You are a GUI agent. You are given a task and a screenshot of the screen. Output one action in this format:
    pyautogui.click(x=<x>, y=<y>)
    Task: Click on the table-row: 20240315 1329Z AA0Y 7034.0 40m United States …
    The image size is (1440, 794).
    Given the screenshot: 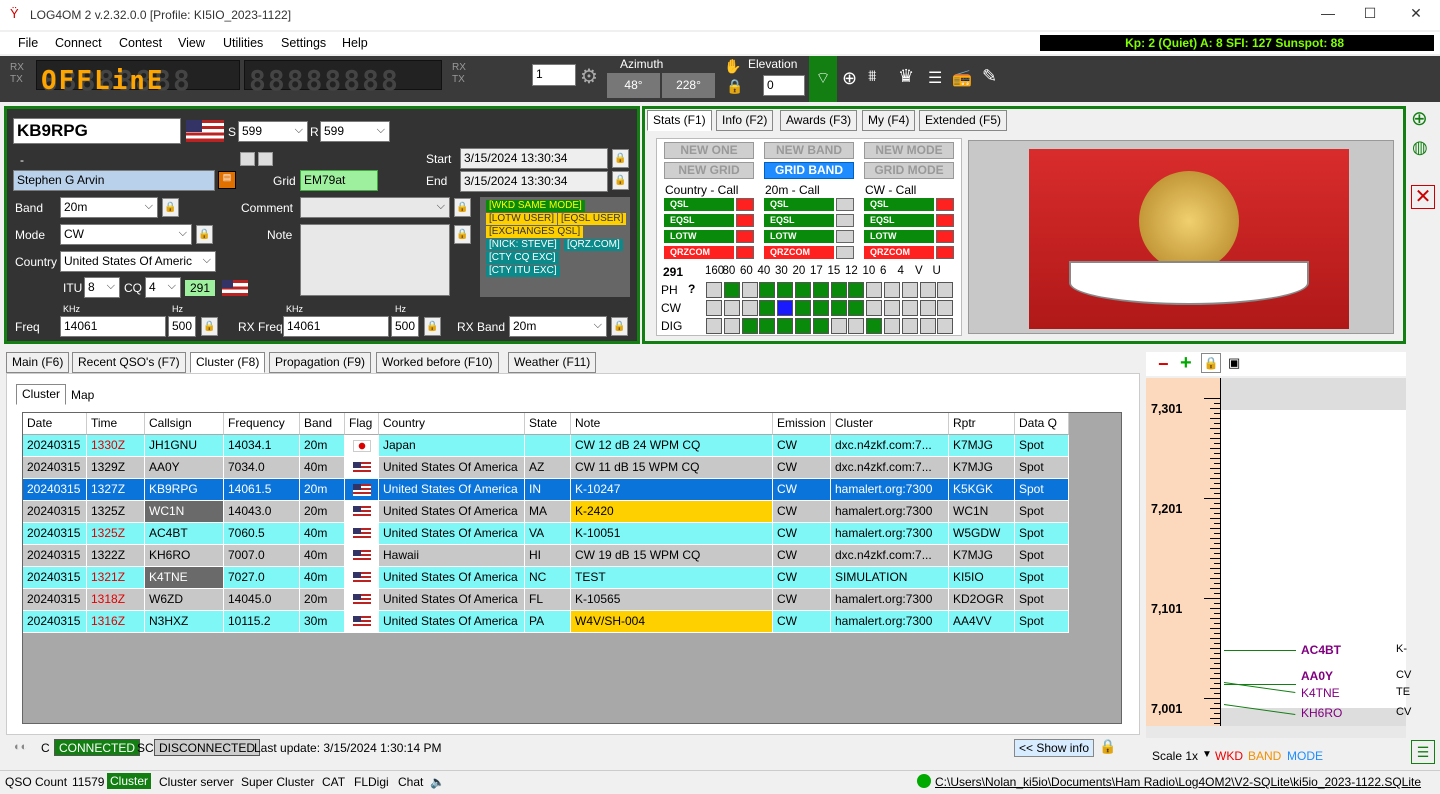 What is the action you would take?
    pyautogui.click(x=546, y=468)
    